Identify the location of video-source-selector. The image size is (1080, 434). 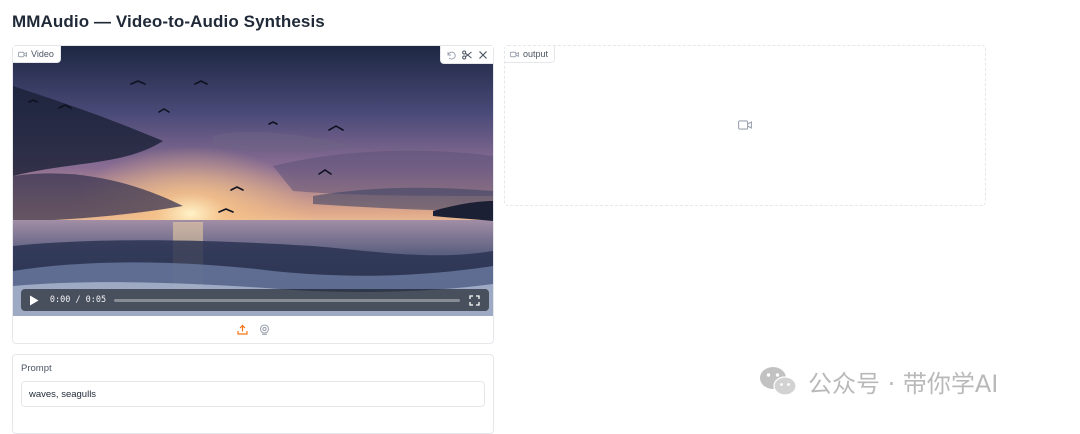
(253, 329).